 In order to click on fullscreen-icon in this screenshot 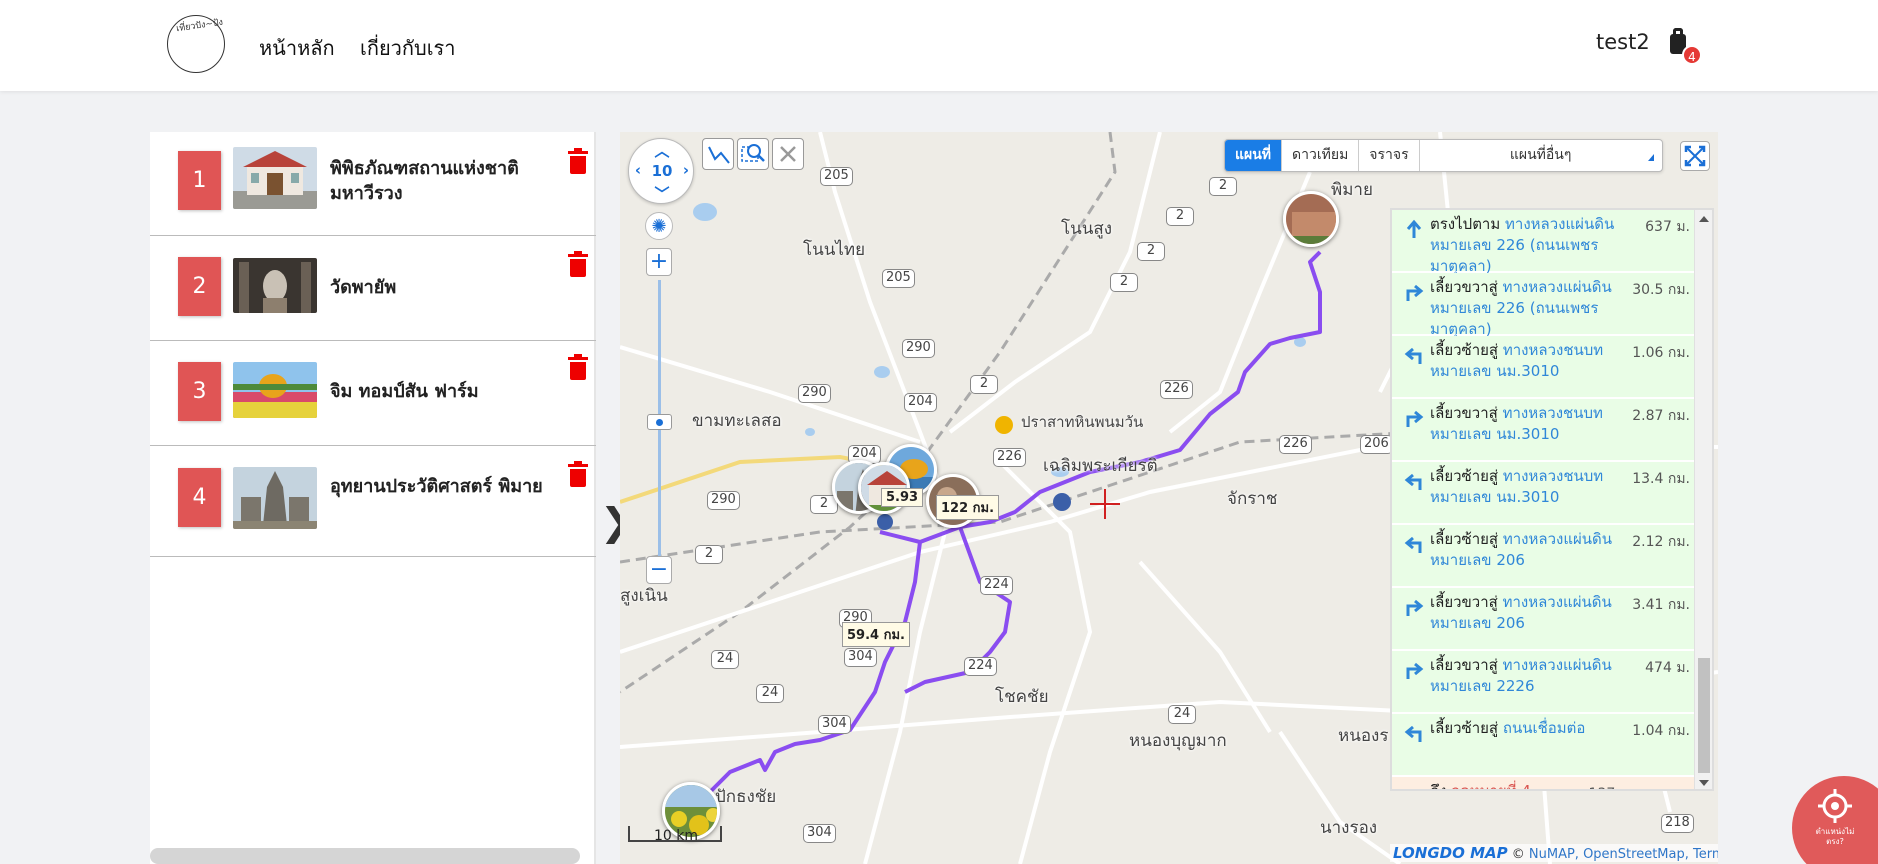, I will do `click(1695, 156)`.